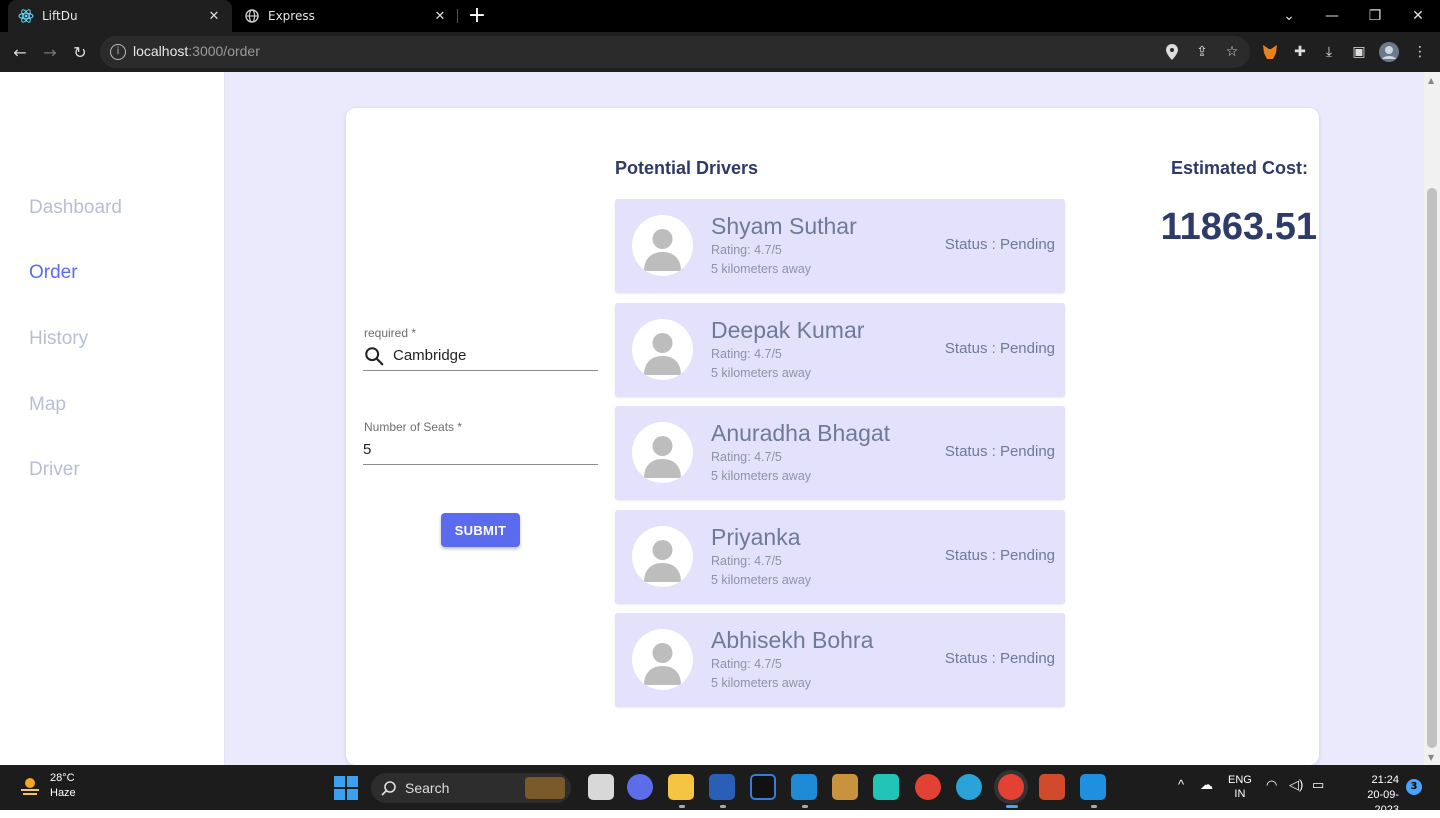  I want to click on cube-app-icon, so click(886, 787).